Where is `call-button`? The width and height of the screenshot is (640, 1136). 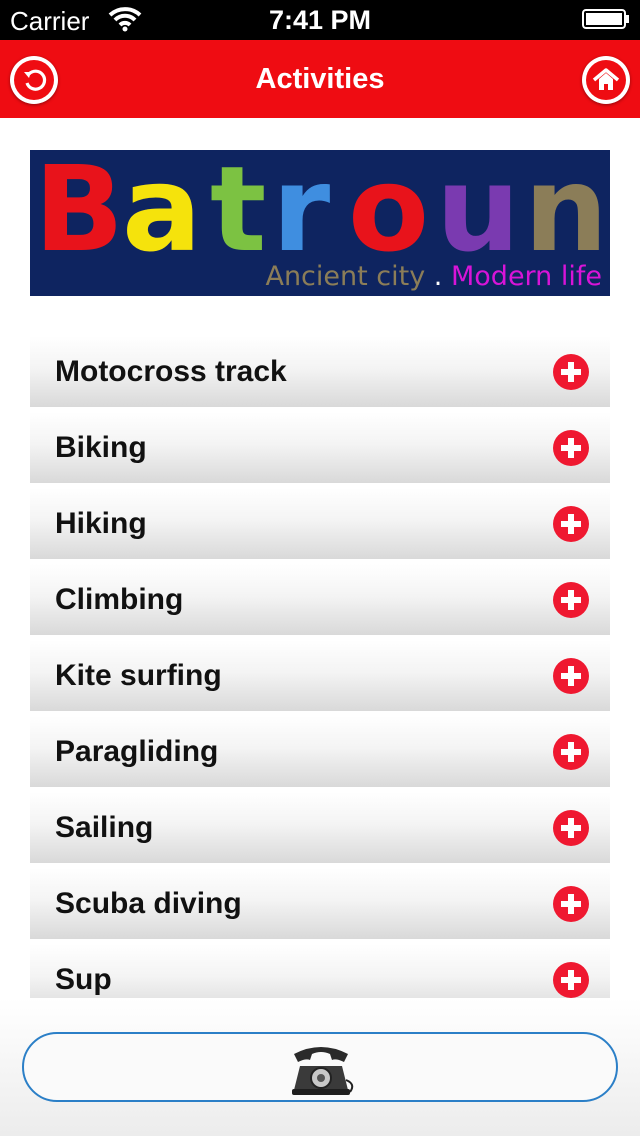
call-button is located at coordinates (320, 1067).